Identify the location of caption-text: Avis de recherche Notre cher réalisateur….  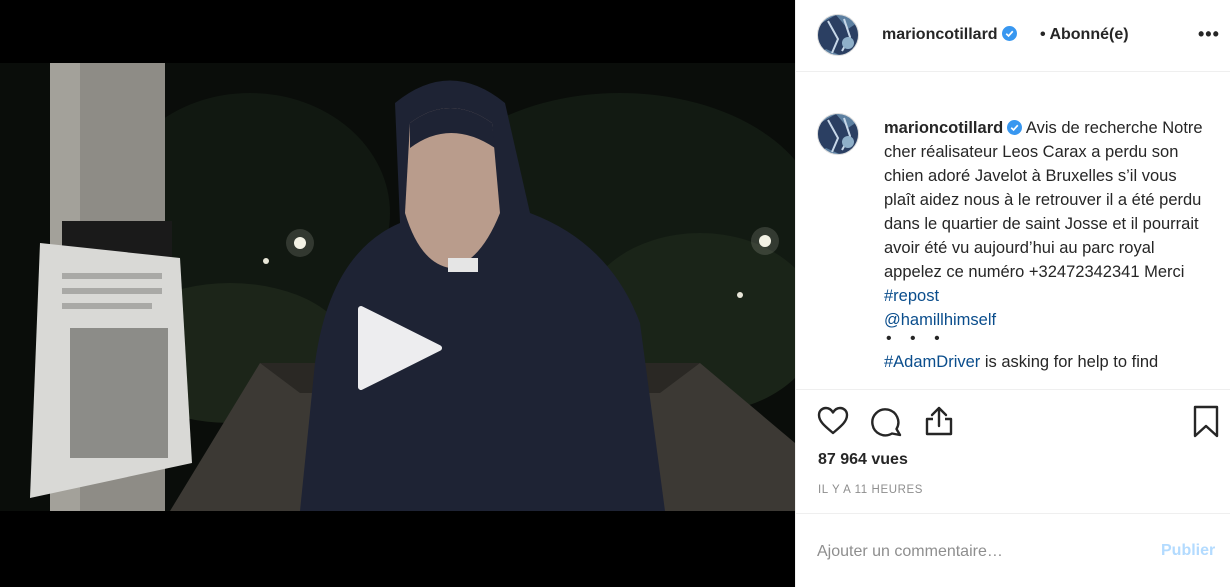
(1043, 200).